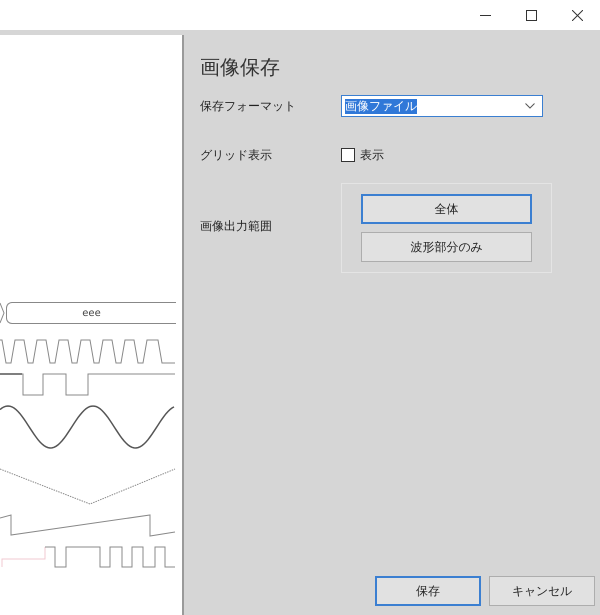 The image size is (600, 615). I want to click on output-range-label: 画像出力範囲, so click(236, 226).